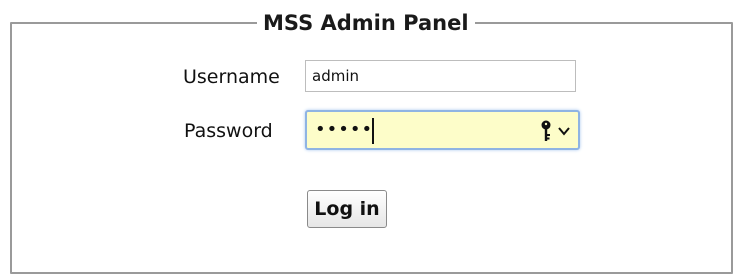 The image size is (743, 279). I want to click on username-label: Username, so click(231, 77).